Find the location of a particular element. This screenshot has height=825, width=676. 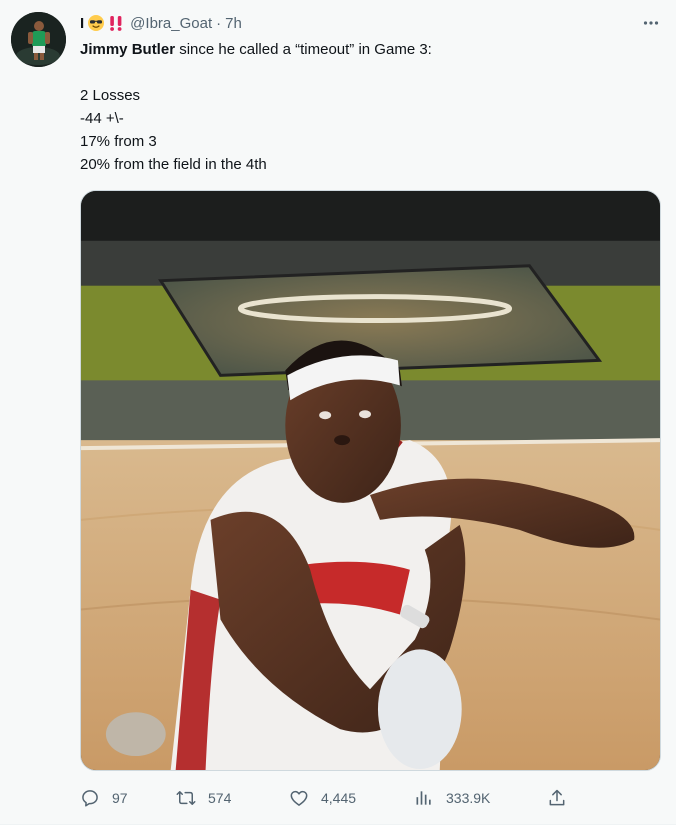

like-count: 4,445 is located at coordinates (339, 798).